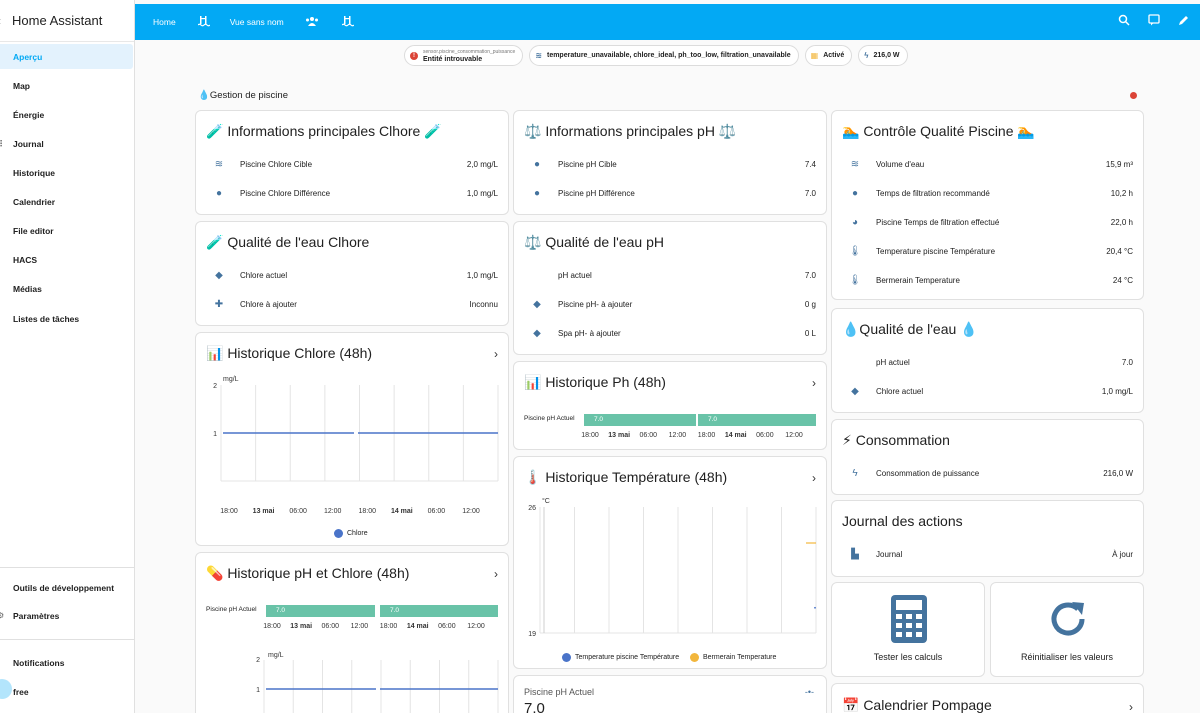 Image resolution: width=1200 pixels, height=713 pixels. What do you see at coordinates (66, 85) in the screenshot?
I see `sidebar-item-map: ▪Map` at bounding box center [66, 85].